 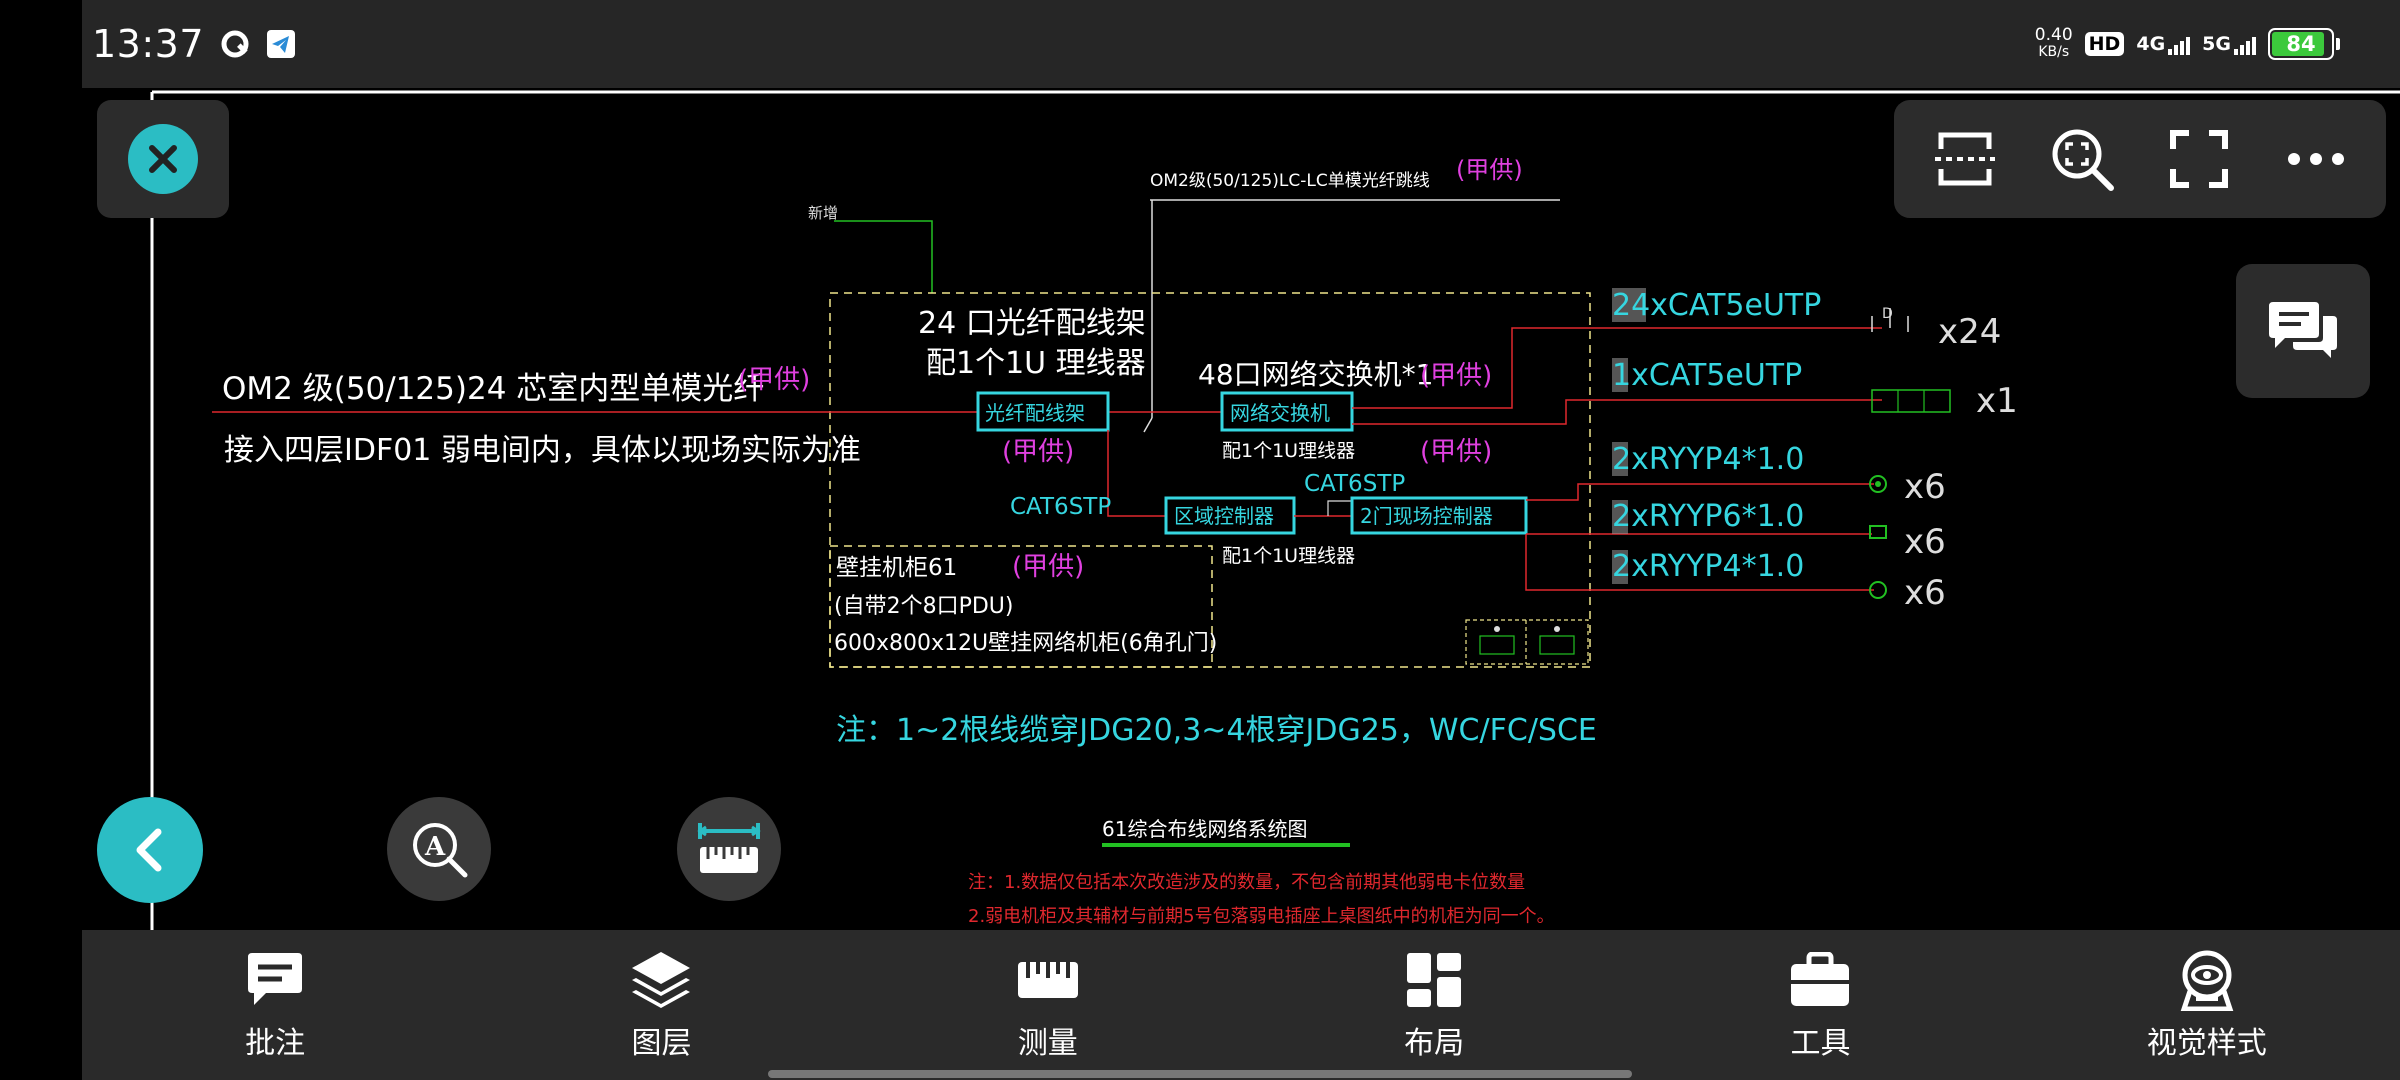 What do you see at coordinates (281, 44) in the screenshot?
I see `telegram-notification-icon` at bounding box center [281, 44].